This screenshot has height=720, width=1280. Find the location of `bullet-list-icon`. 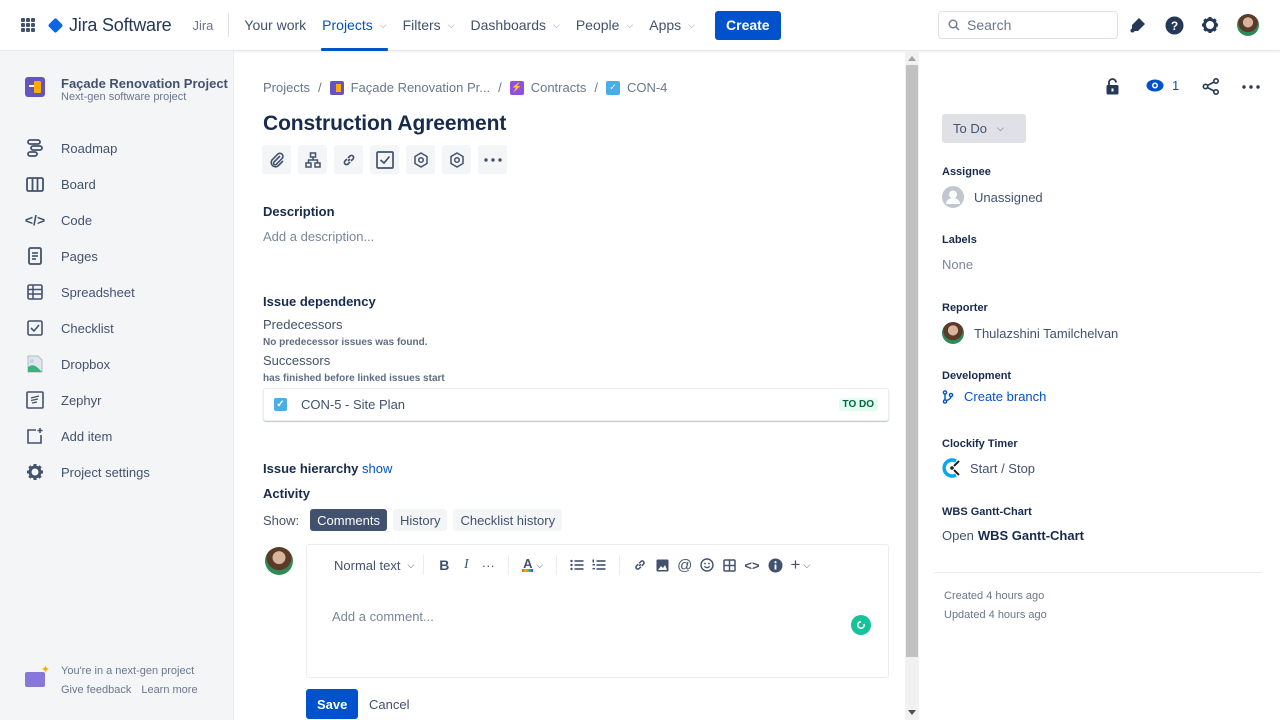

bullet-list-icon is located at coordinates (577, 565).